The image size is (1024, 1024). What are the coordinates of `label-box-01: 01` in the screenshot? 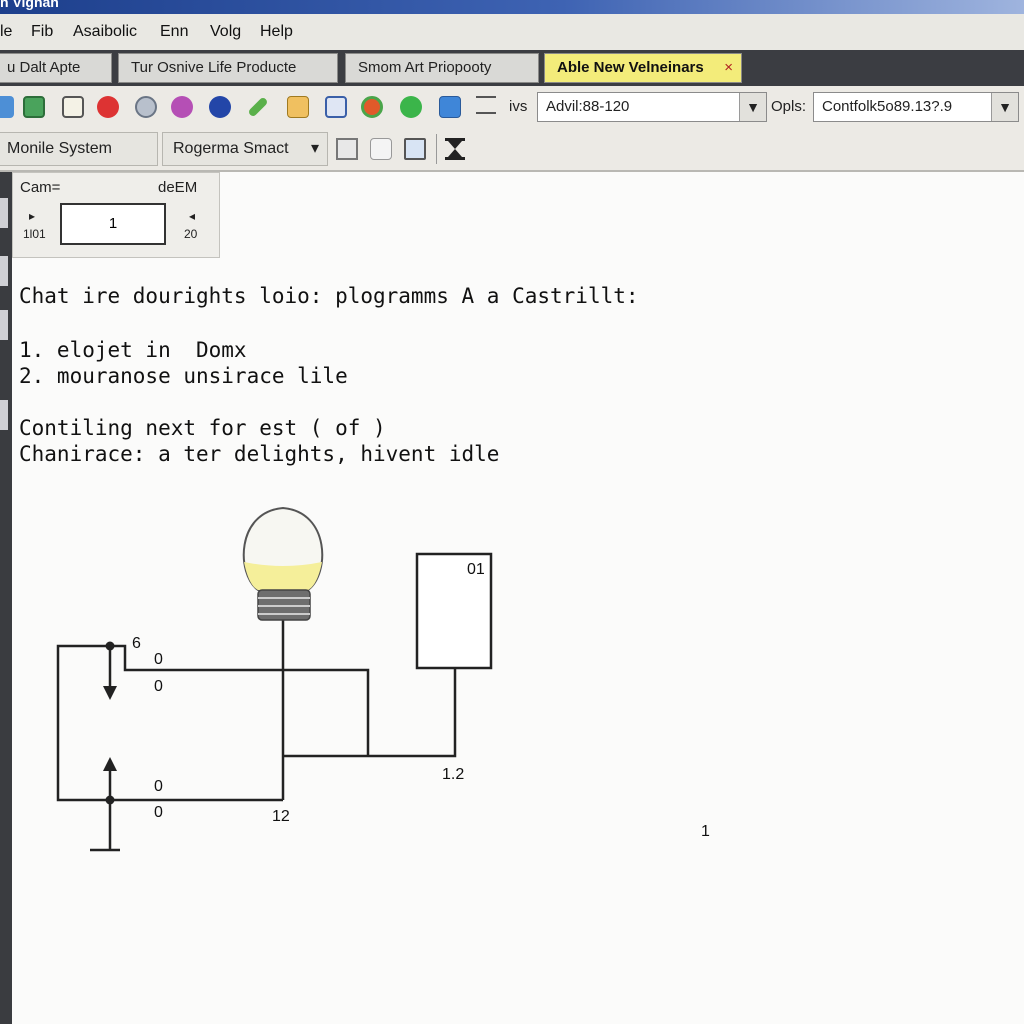 It's located at (476, 569).